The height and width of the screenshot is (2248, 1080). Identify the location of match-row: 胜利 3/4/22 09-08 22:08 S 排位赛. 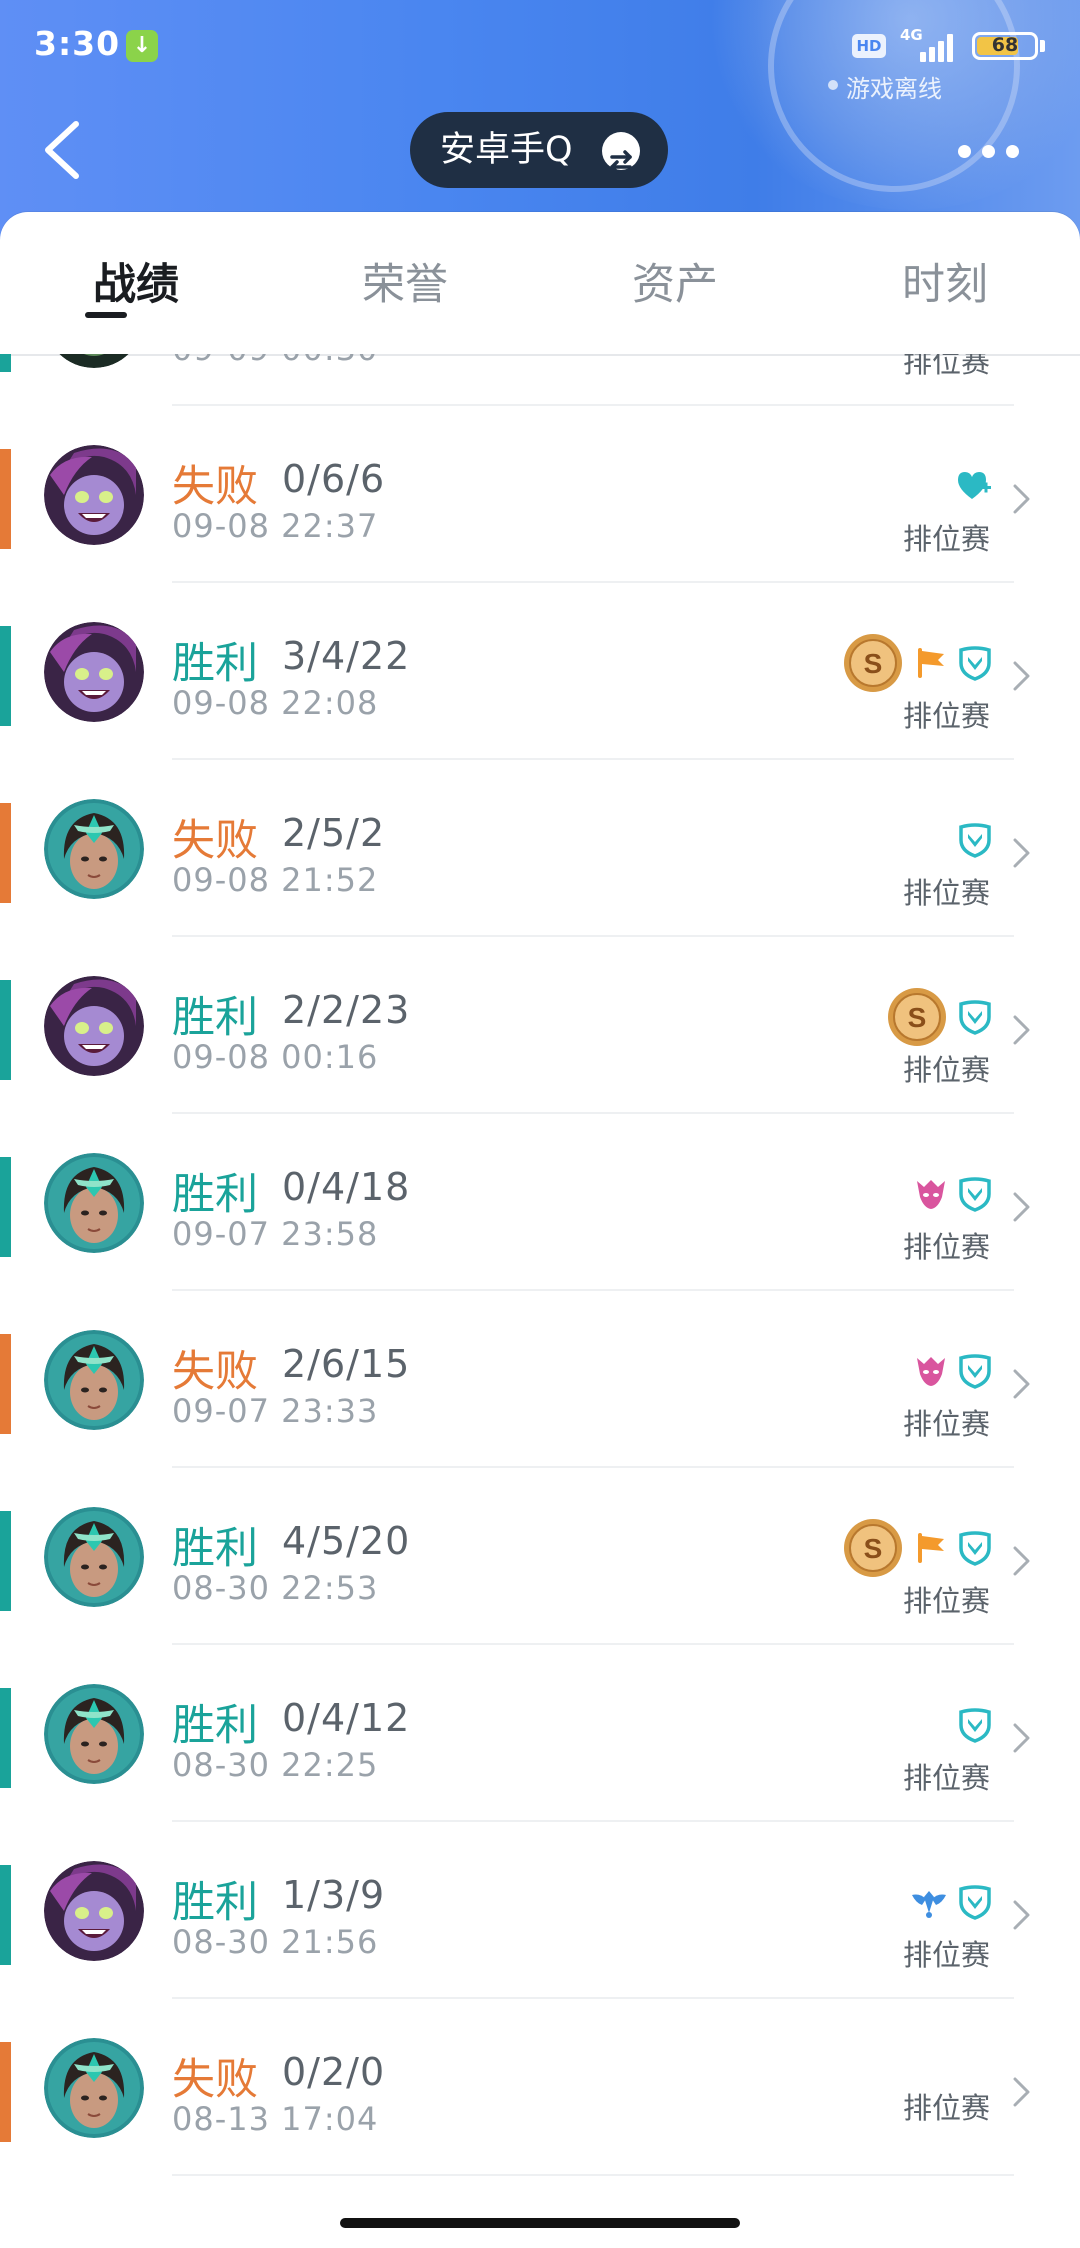
(540, 671).